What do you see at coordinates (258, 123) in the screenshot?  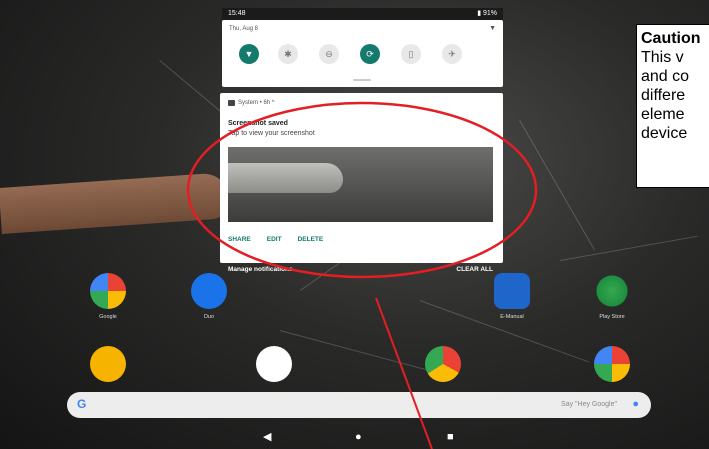 I see `notification-title: Screenshot saved` at bounding box center [258, 123].